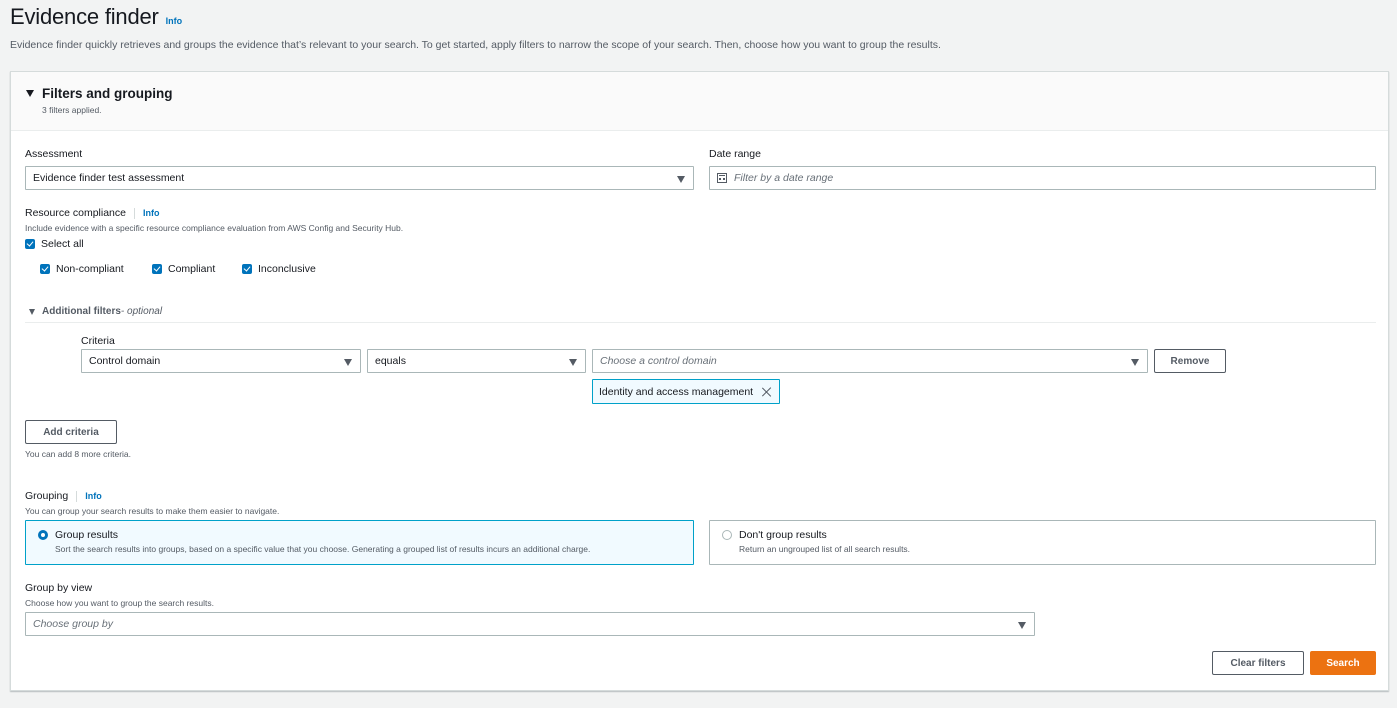 This screenshot has width=1397, height=708. What do you see at coordinates (98, 341) in the screenshot?
I see `criteria-label: Criteria` at bounding box center [98, 341].